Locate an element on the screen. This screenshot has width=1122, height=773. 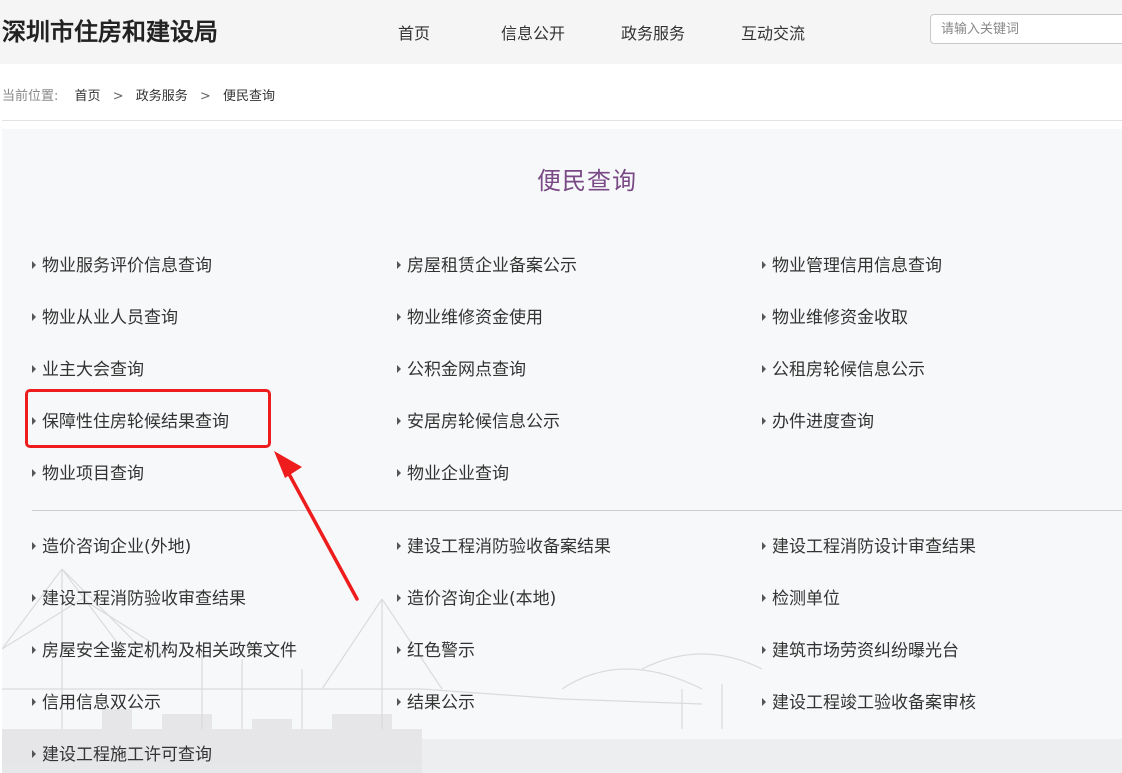
breadcrumb-prefix: 当前位置: is located at coordinates (30, 96).